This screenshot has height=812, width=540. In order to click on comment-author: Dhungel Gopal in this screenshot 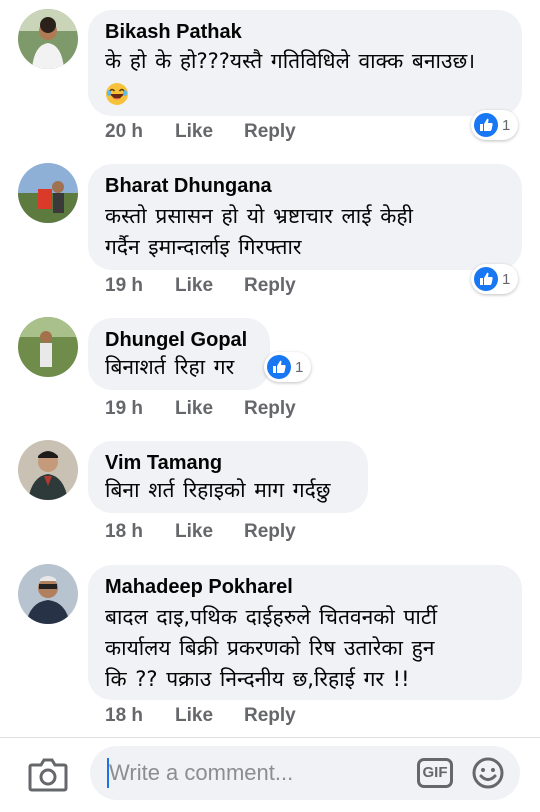, I will do `click(178, 340)`.